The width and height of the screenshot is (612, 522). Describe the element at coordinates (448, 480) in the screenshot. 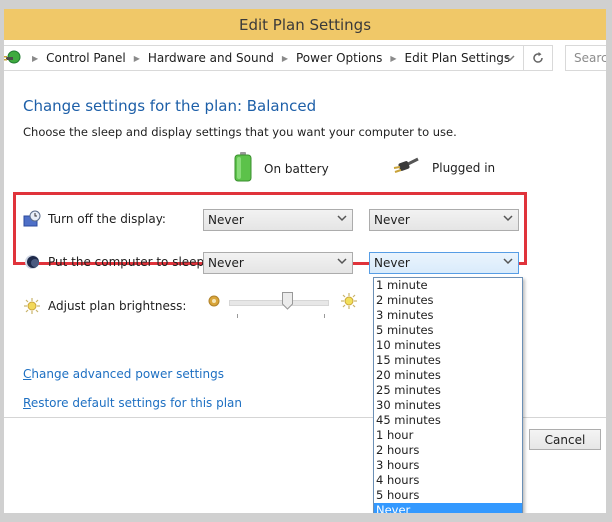

I see `dropdown-option: 4 hours` at that location.